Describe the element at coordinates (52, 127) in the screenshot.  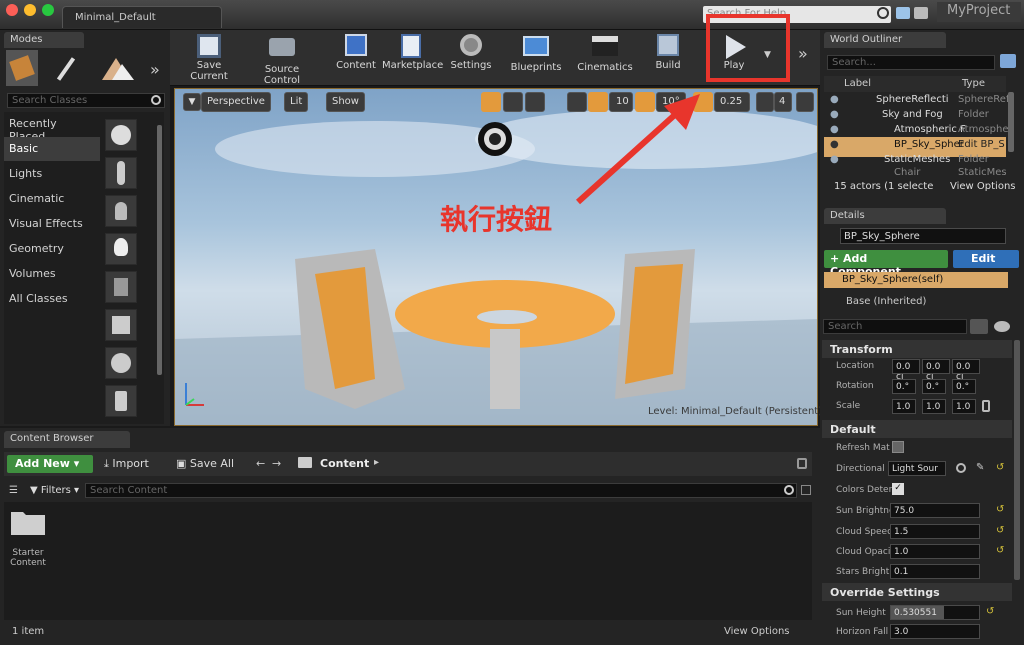
I see `category-recently-placed: Recently Placed` at that location.